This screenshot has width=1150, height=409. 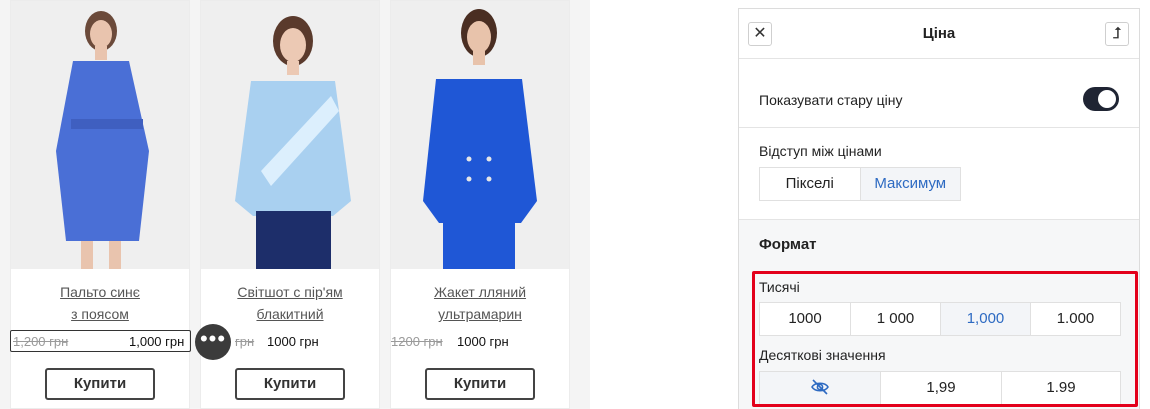 I want to click on product-name-link: Пальто синє з поясом, so click(x=100, y=303).